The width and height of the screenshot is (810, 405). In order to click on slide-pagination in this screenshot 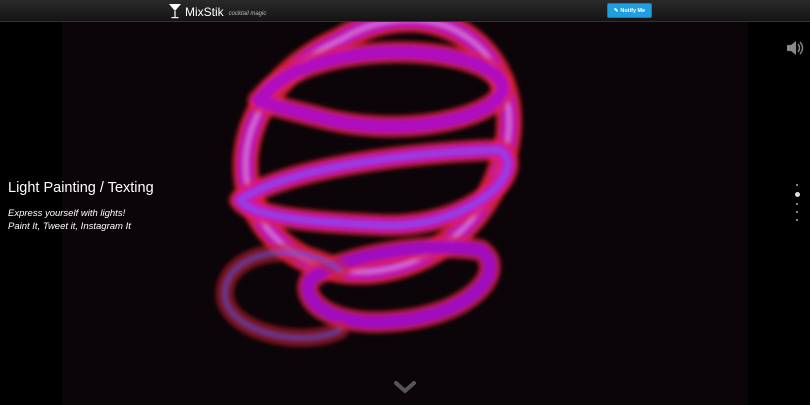, I will do `click(797, 205)`.